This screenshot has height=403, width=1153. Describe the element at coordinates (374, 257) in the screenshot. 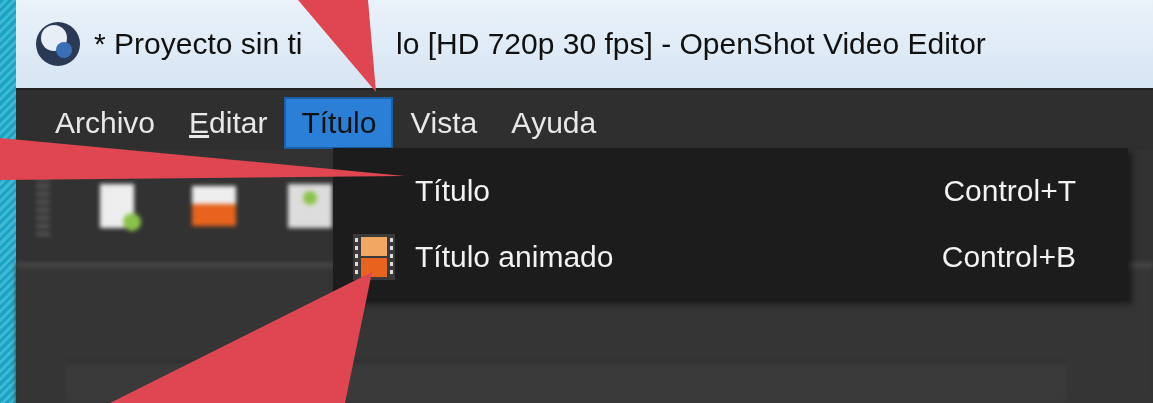

I see `film-strip-icon` at that location.